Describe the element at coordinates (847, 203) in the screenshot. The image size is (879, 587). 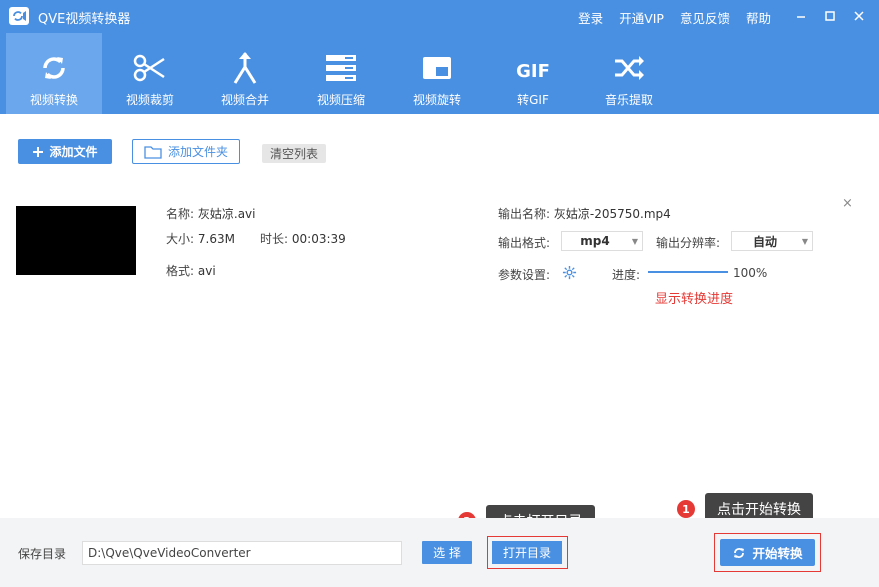
I see `remove-file-icon: ×` at that location.